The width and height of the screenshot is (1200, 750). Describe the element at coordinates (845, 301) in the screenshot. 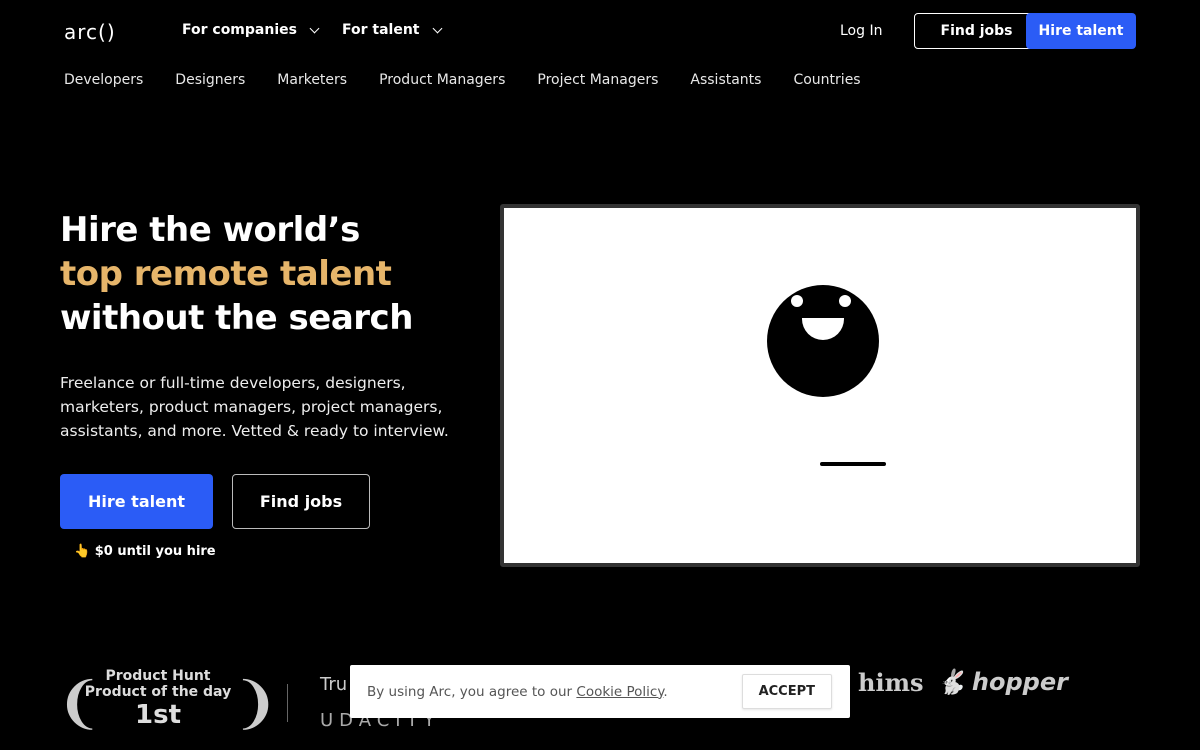

I see `right-eye` at that location.